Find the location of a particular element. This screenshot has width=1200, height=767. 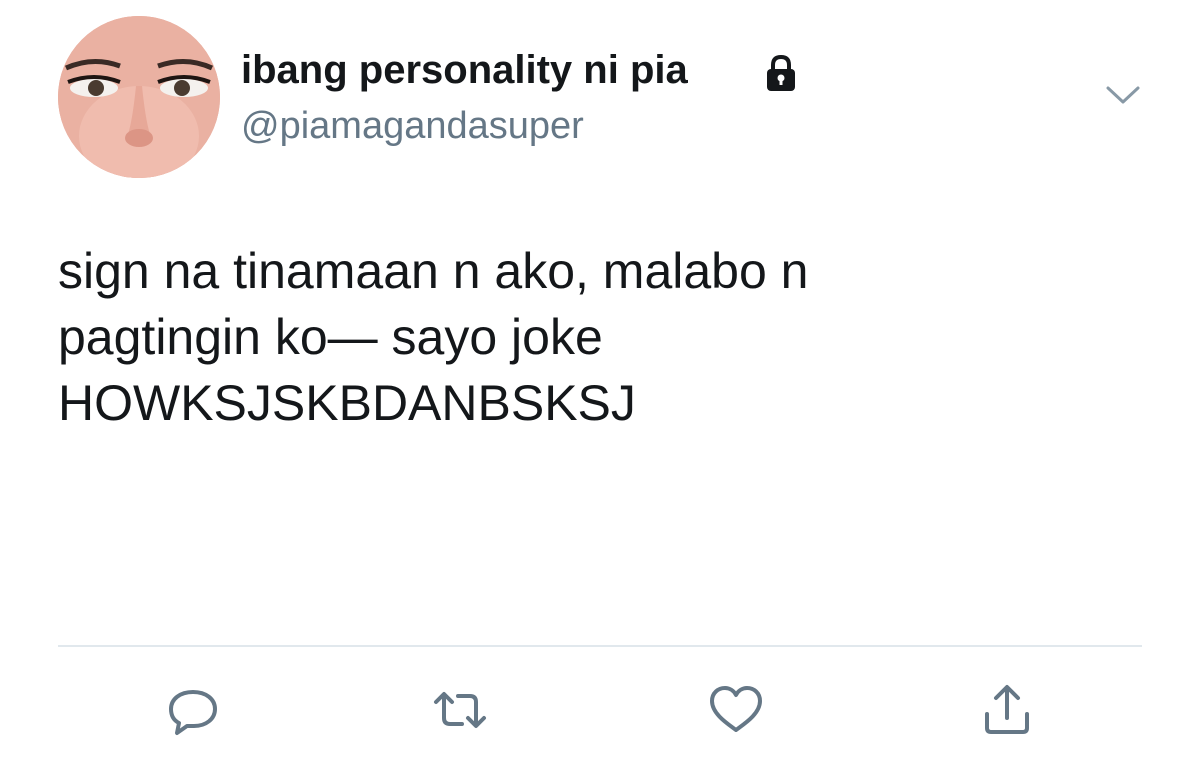

share-icon is located at coordinates (1007, 709).